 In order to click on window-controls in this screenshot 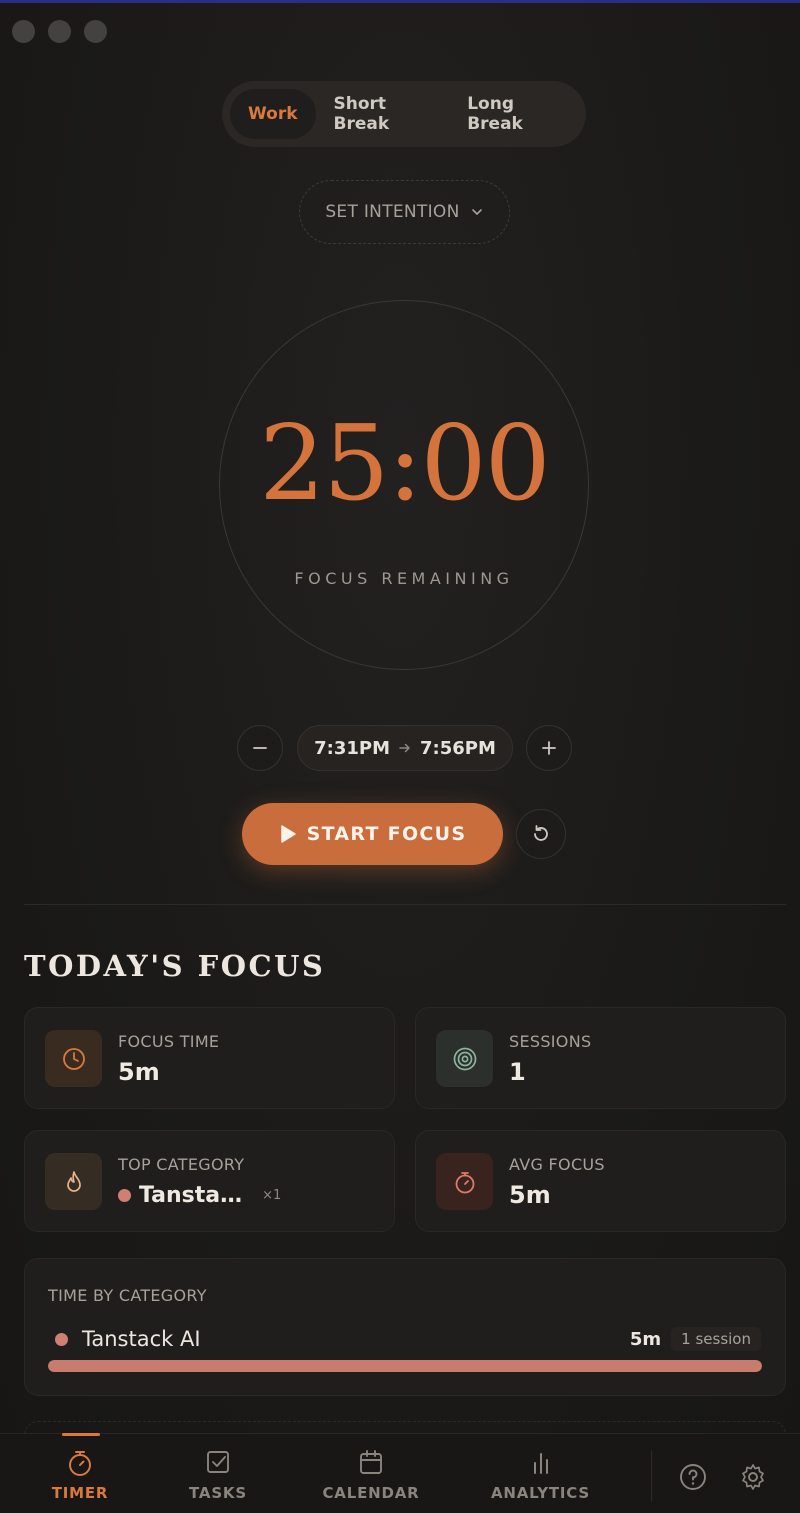, I will do `click(59, 31)`.